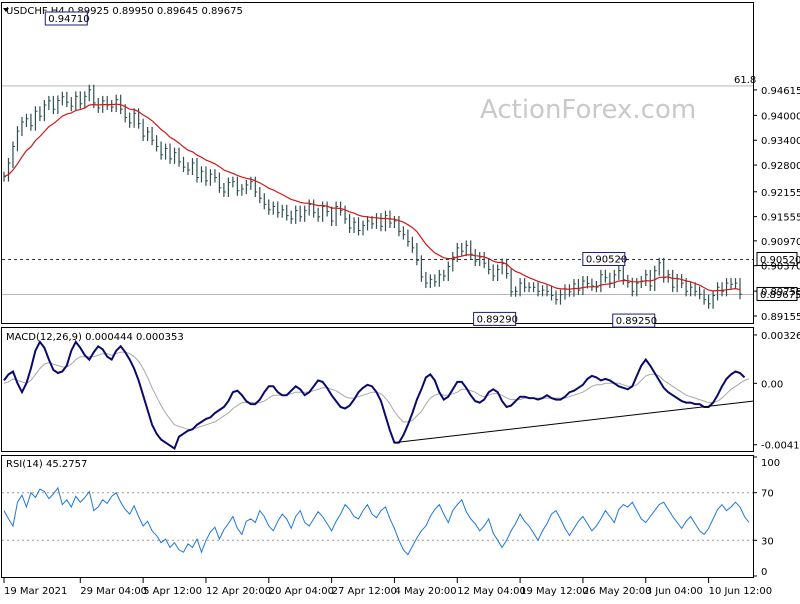  I want to click on rsi-y-tick-label: 100, so click(770, 463).